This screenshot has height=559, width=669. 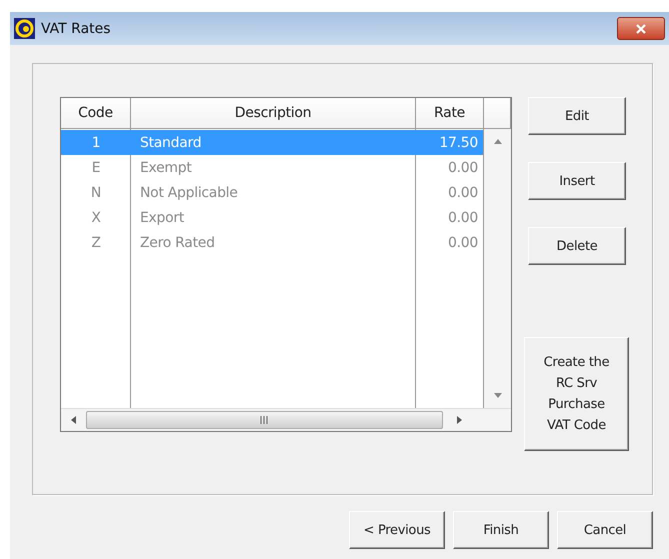 What do you see at coordinates (162, 218) in the screenshot?
I see `description-cell-text: Export` at bounding box center [162, 218].